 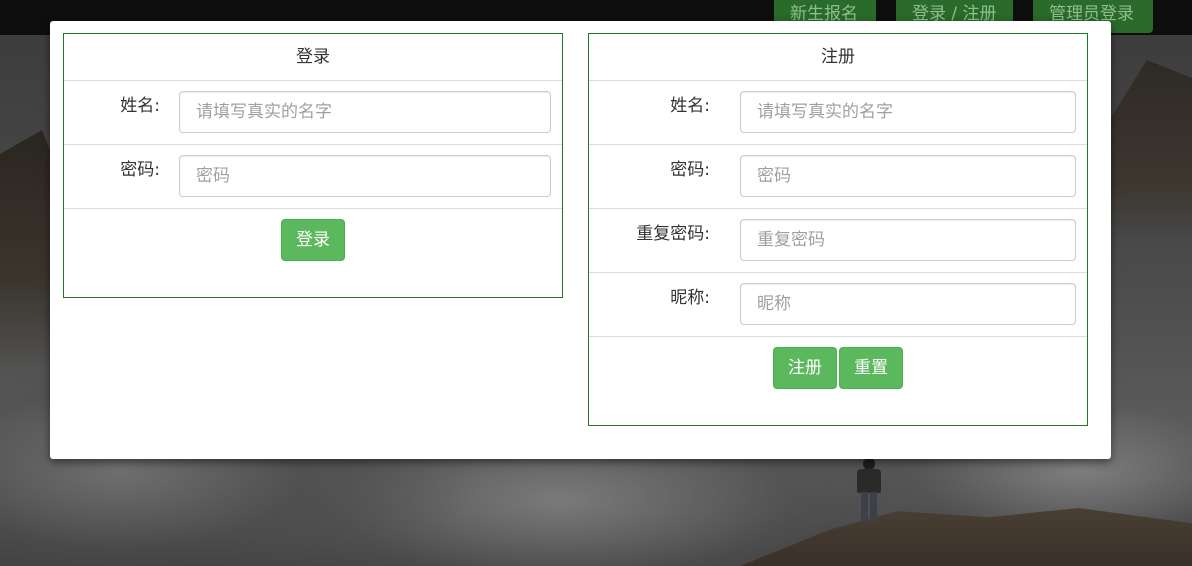 I want to click on register-repeat-password-input, so click(x=908, y=240).